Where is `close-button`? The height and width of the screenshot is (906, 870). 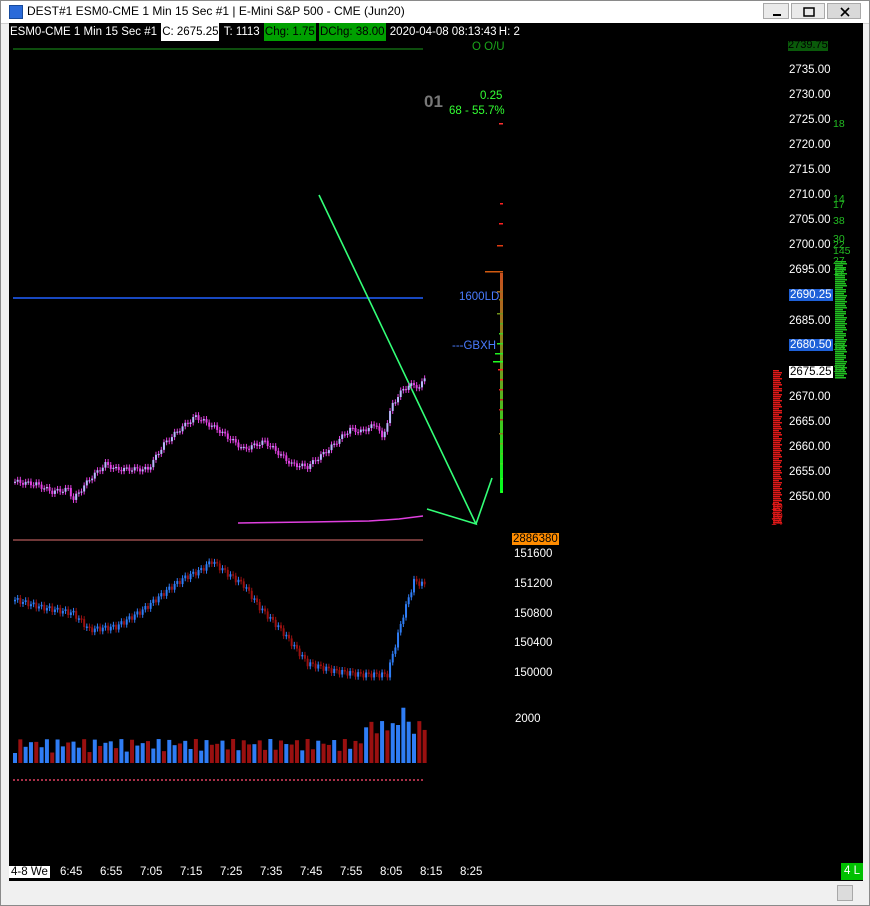 close-button is located at coordinates (844, 11).